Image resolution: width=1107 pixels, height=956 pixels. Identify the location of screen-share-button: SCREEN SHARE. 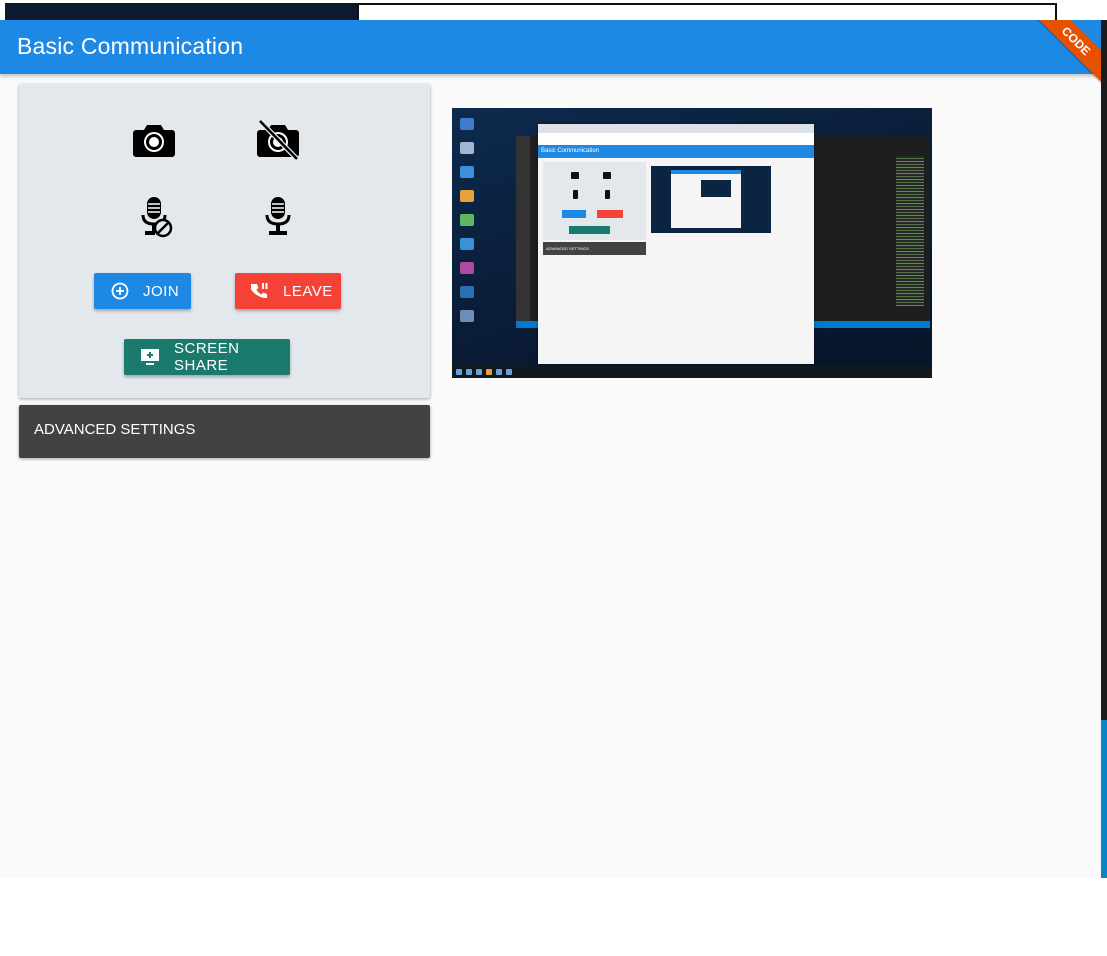
(207, 357).